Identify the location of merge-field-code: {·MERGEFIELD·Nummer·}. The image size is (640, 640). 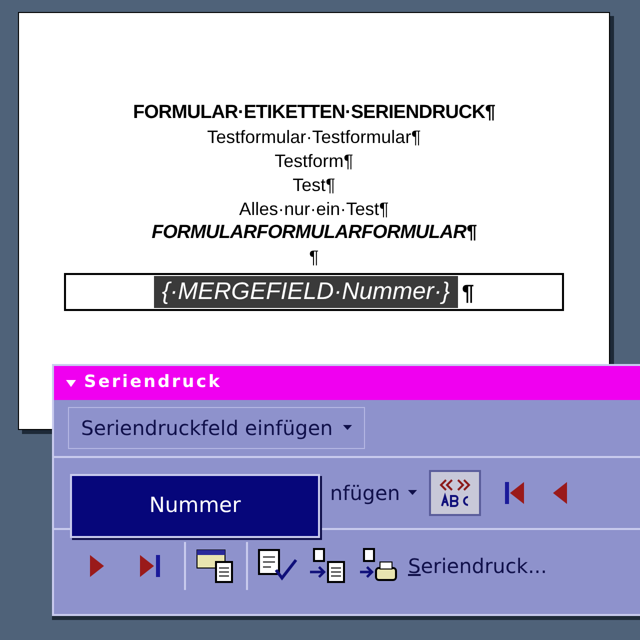
(306, 292).